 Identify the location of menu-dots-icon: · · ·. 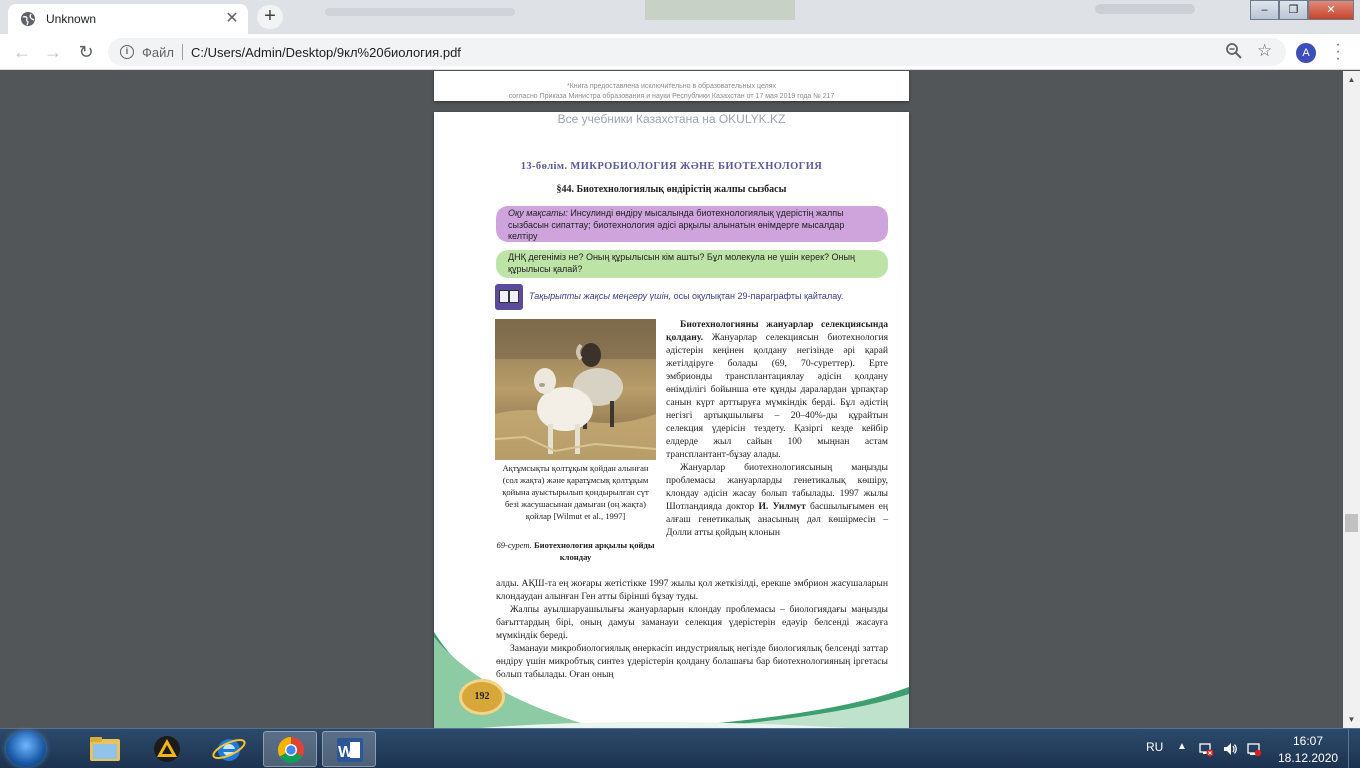
(1338, 52).